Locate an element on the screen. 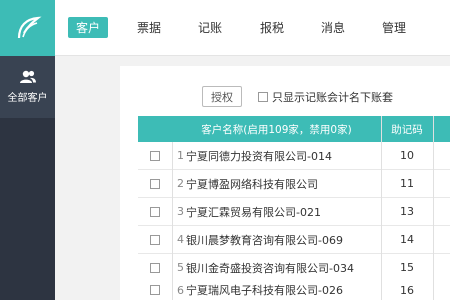 Image resolution: width=450 pixels, height=300 pixels. app-logo is located at coordinates (27, 28).